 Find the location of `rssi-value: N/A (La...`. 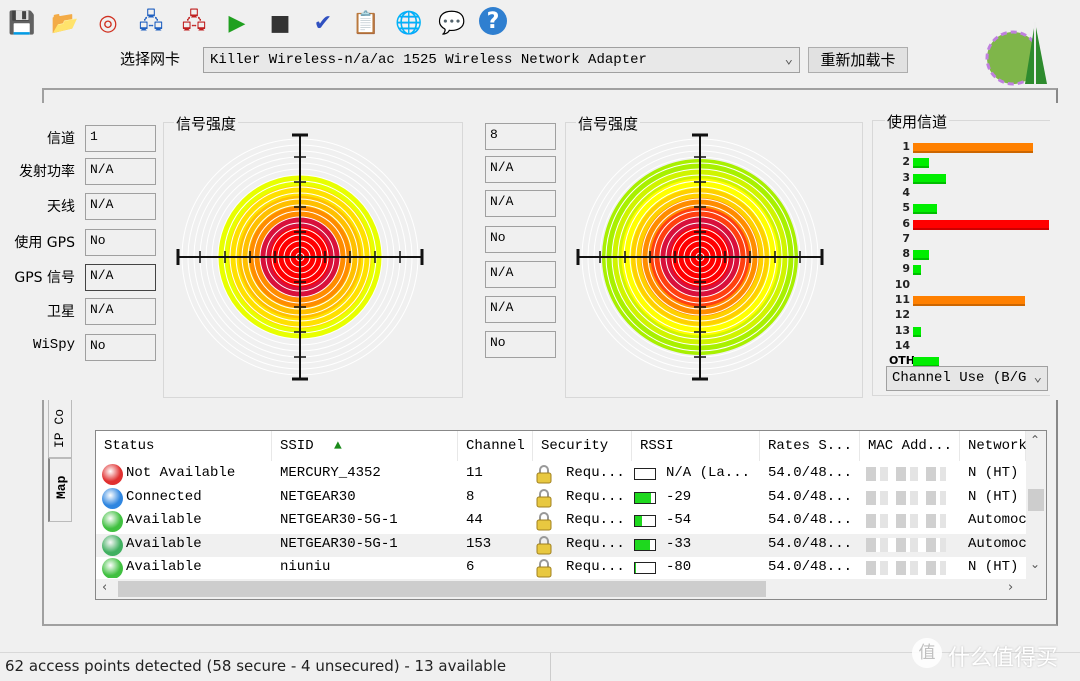

rssi-value: N/A (La... is located at coordinates (708, 473).